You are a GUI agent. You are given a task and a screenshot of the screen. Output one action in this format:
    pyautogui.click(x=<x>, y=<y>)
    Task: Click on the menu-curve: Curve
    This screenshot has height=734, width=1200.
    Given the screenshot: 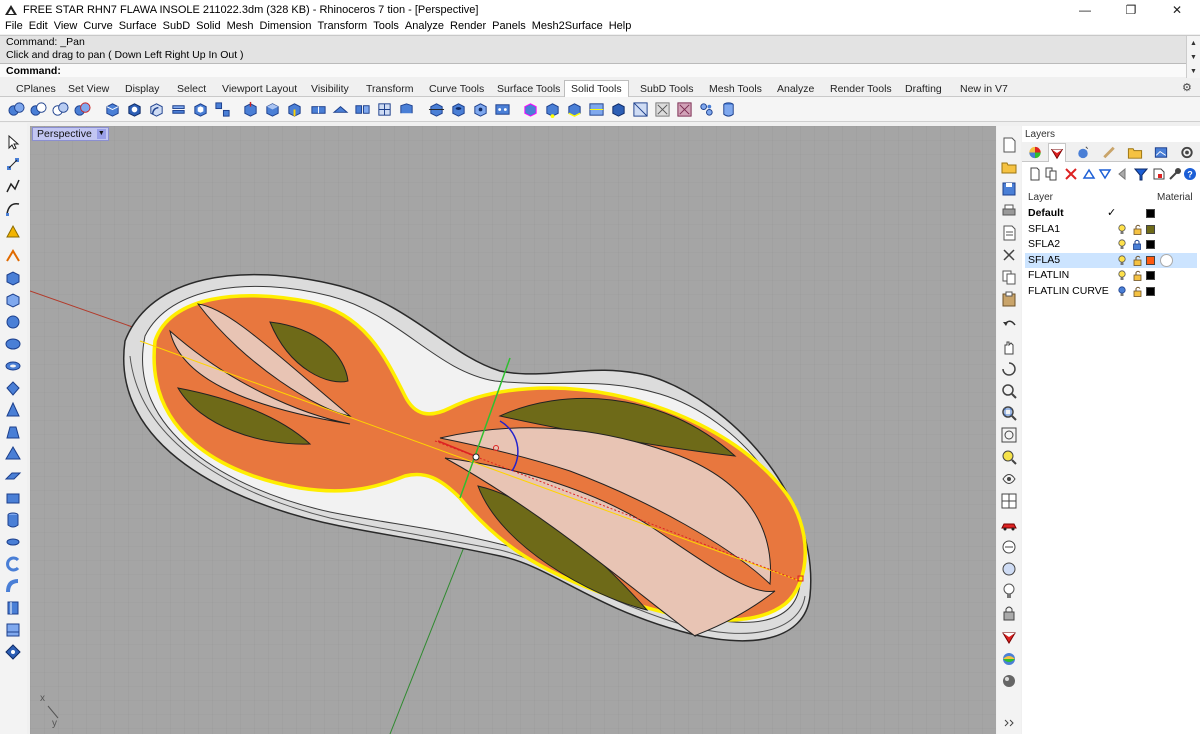 What is the action you would take?
    pyautogui.click(x=97, y=26)
    